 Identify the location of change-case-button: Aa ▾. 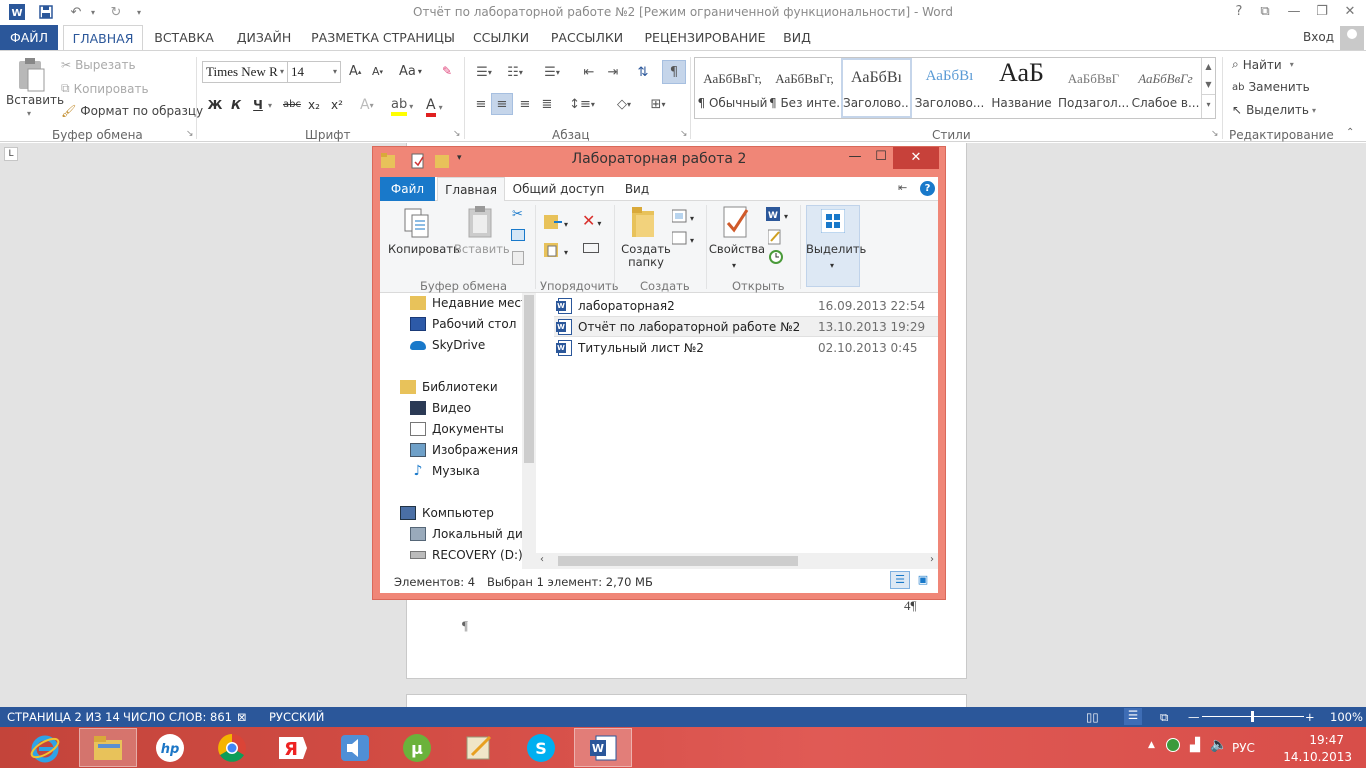
(410, 71).